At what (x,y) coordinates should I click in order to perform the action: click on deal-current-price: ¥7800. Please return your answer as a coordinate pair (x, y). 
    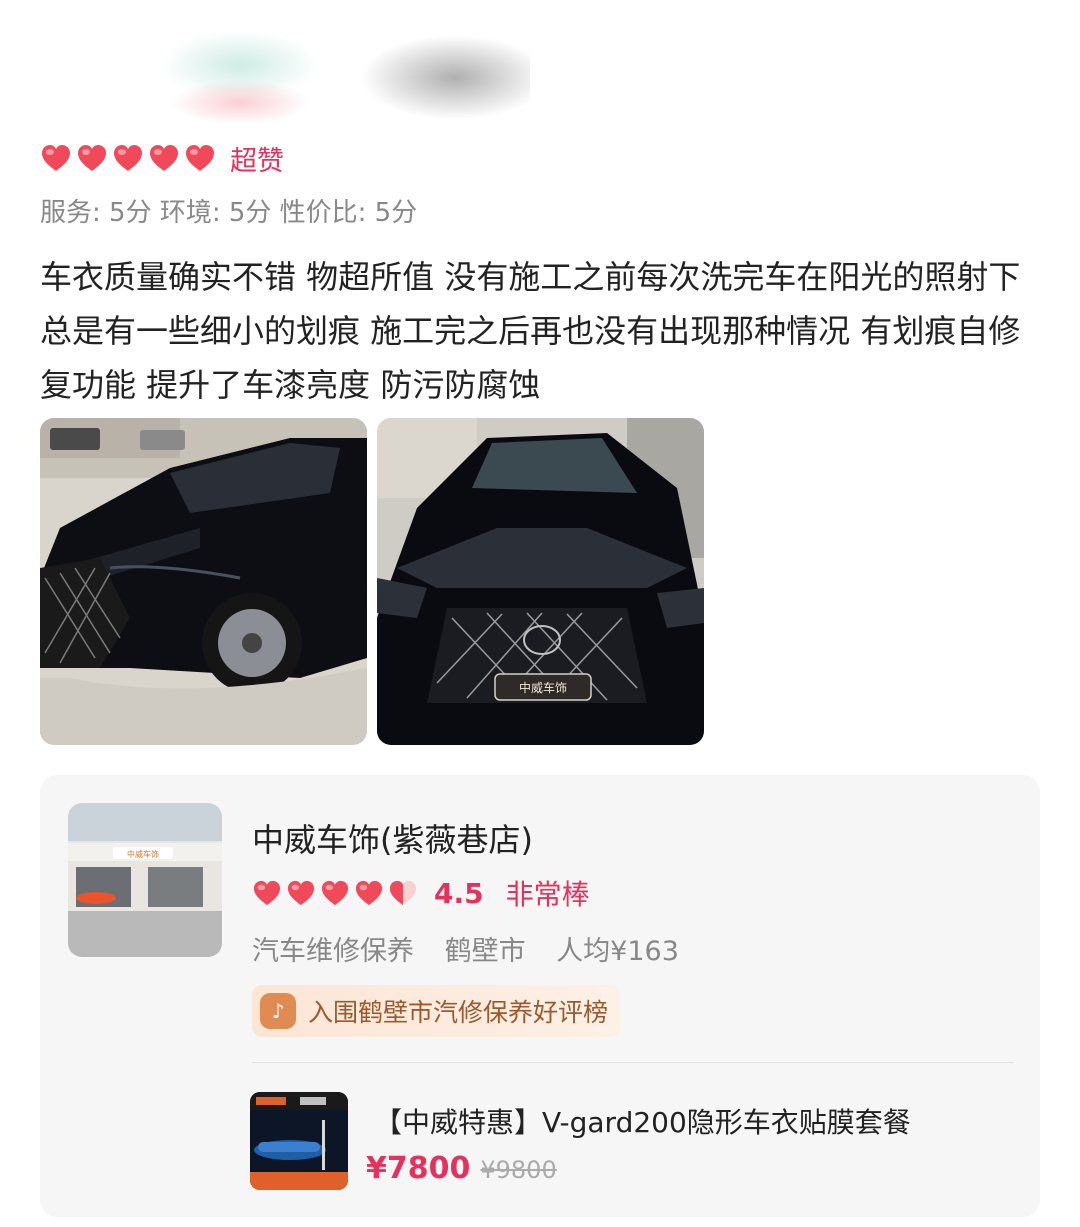
    Looking at the image, I should click on (418, 1168).